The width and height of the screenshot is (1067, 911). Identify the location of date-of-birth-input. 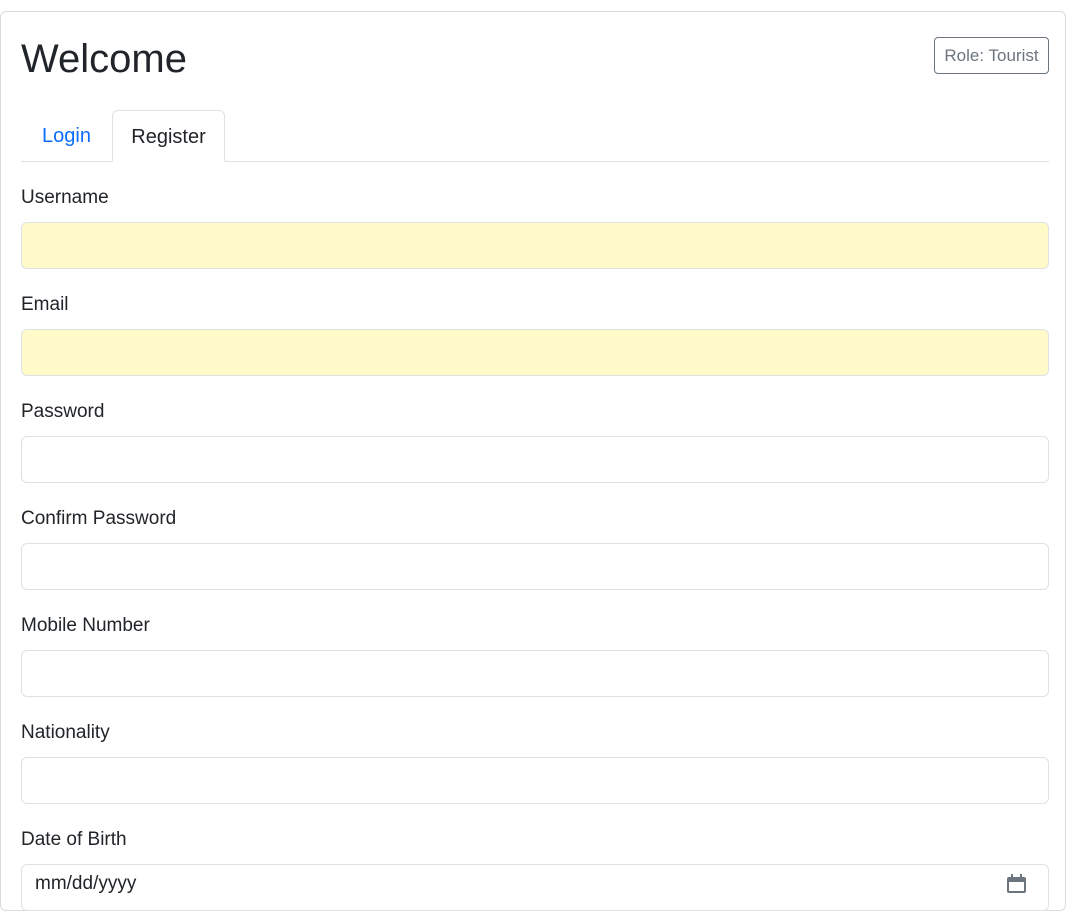
(535, 887).